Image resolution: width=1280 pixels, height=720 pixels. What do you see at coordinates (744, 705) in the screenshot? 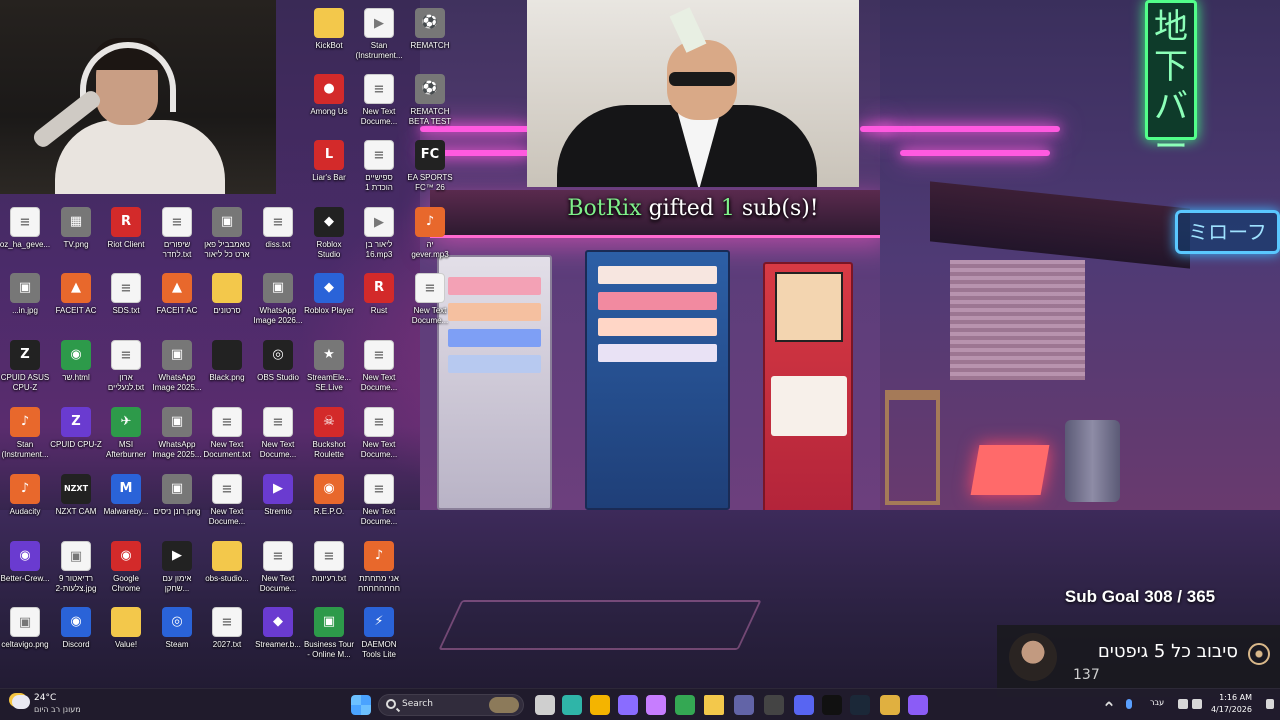
I see `teams-icon` at bounding box center [744, 705].